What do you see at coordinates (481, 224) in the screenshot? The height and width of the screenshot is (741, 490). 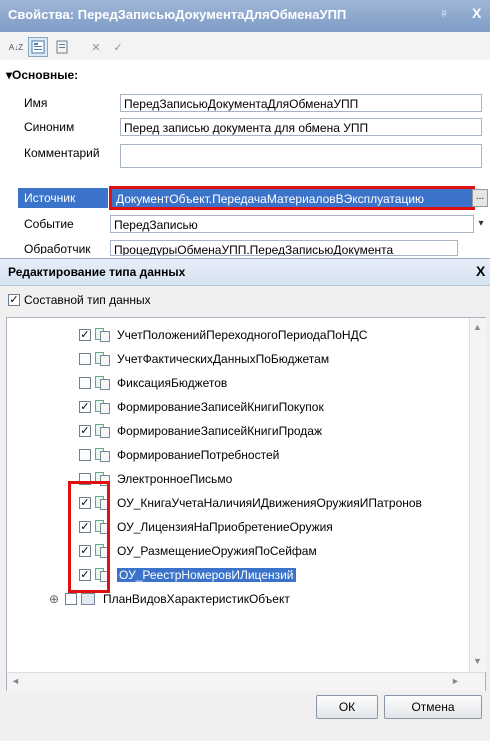 I see `event-dropdown-icon: ▾` at bounding box center [481, 224].